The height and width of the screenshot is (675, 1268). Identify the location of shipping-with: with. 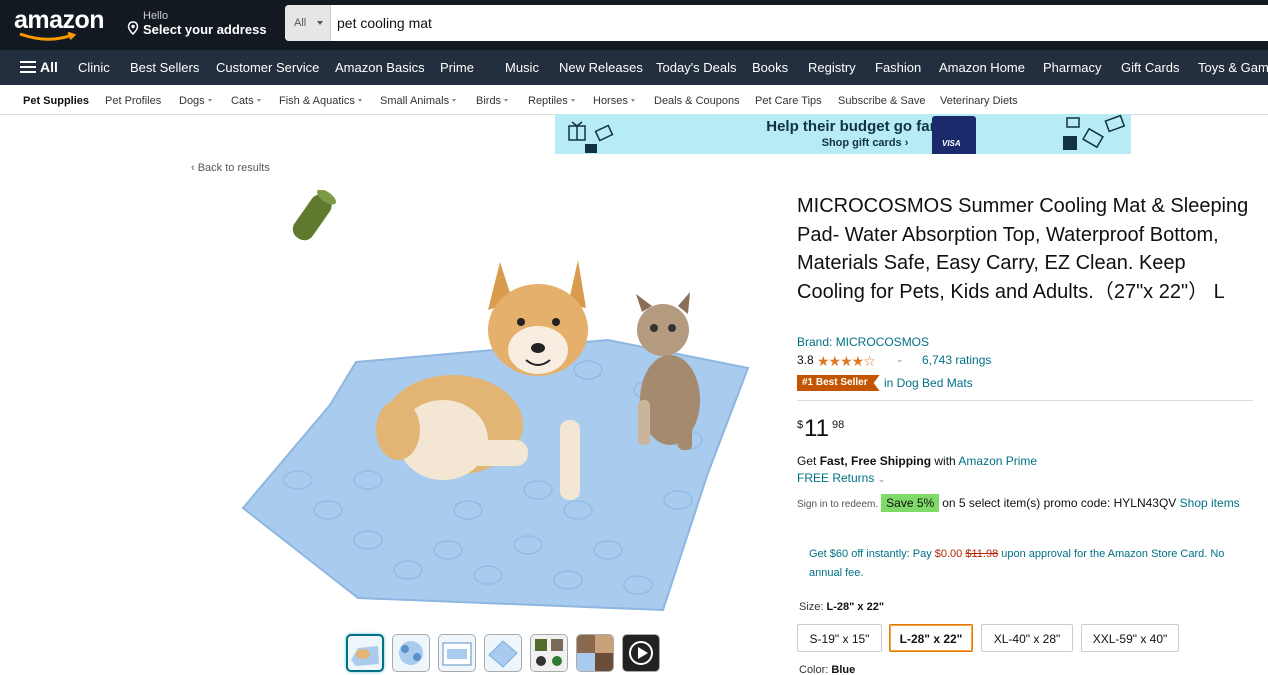
(945, 461).